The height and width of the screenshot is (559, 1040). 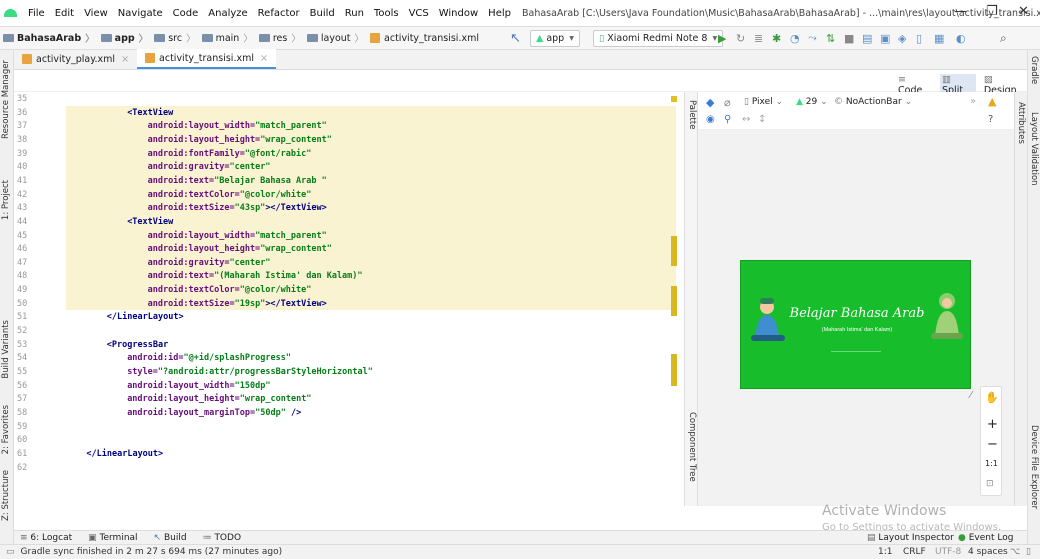 What do you see at coordinates (939, 38) in the screenshot?
I see `project-structure-icon: ▦` at bounding box center [939, 38].